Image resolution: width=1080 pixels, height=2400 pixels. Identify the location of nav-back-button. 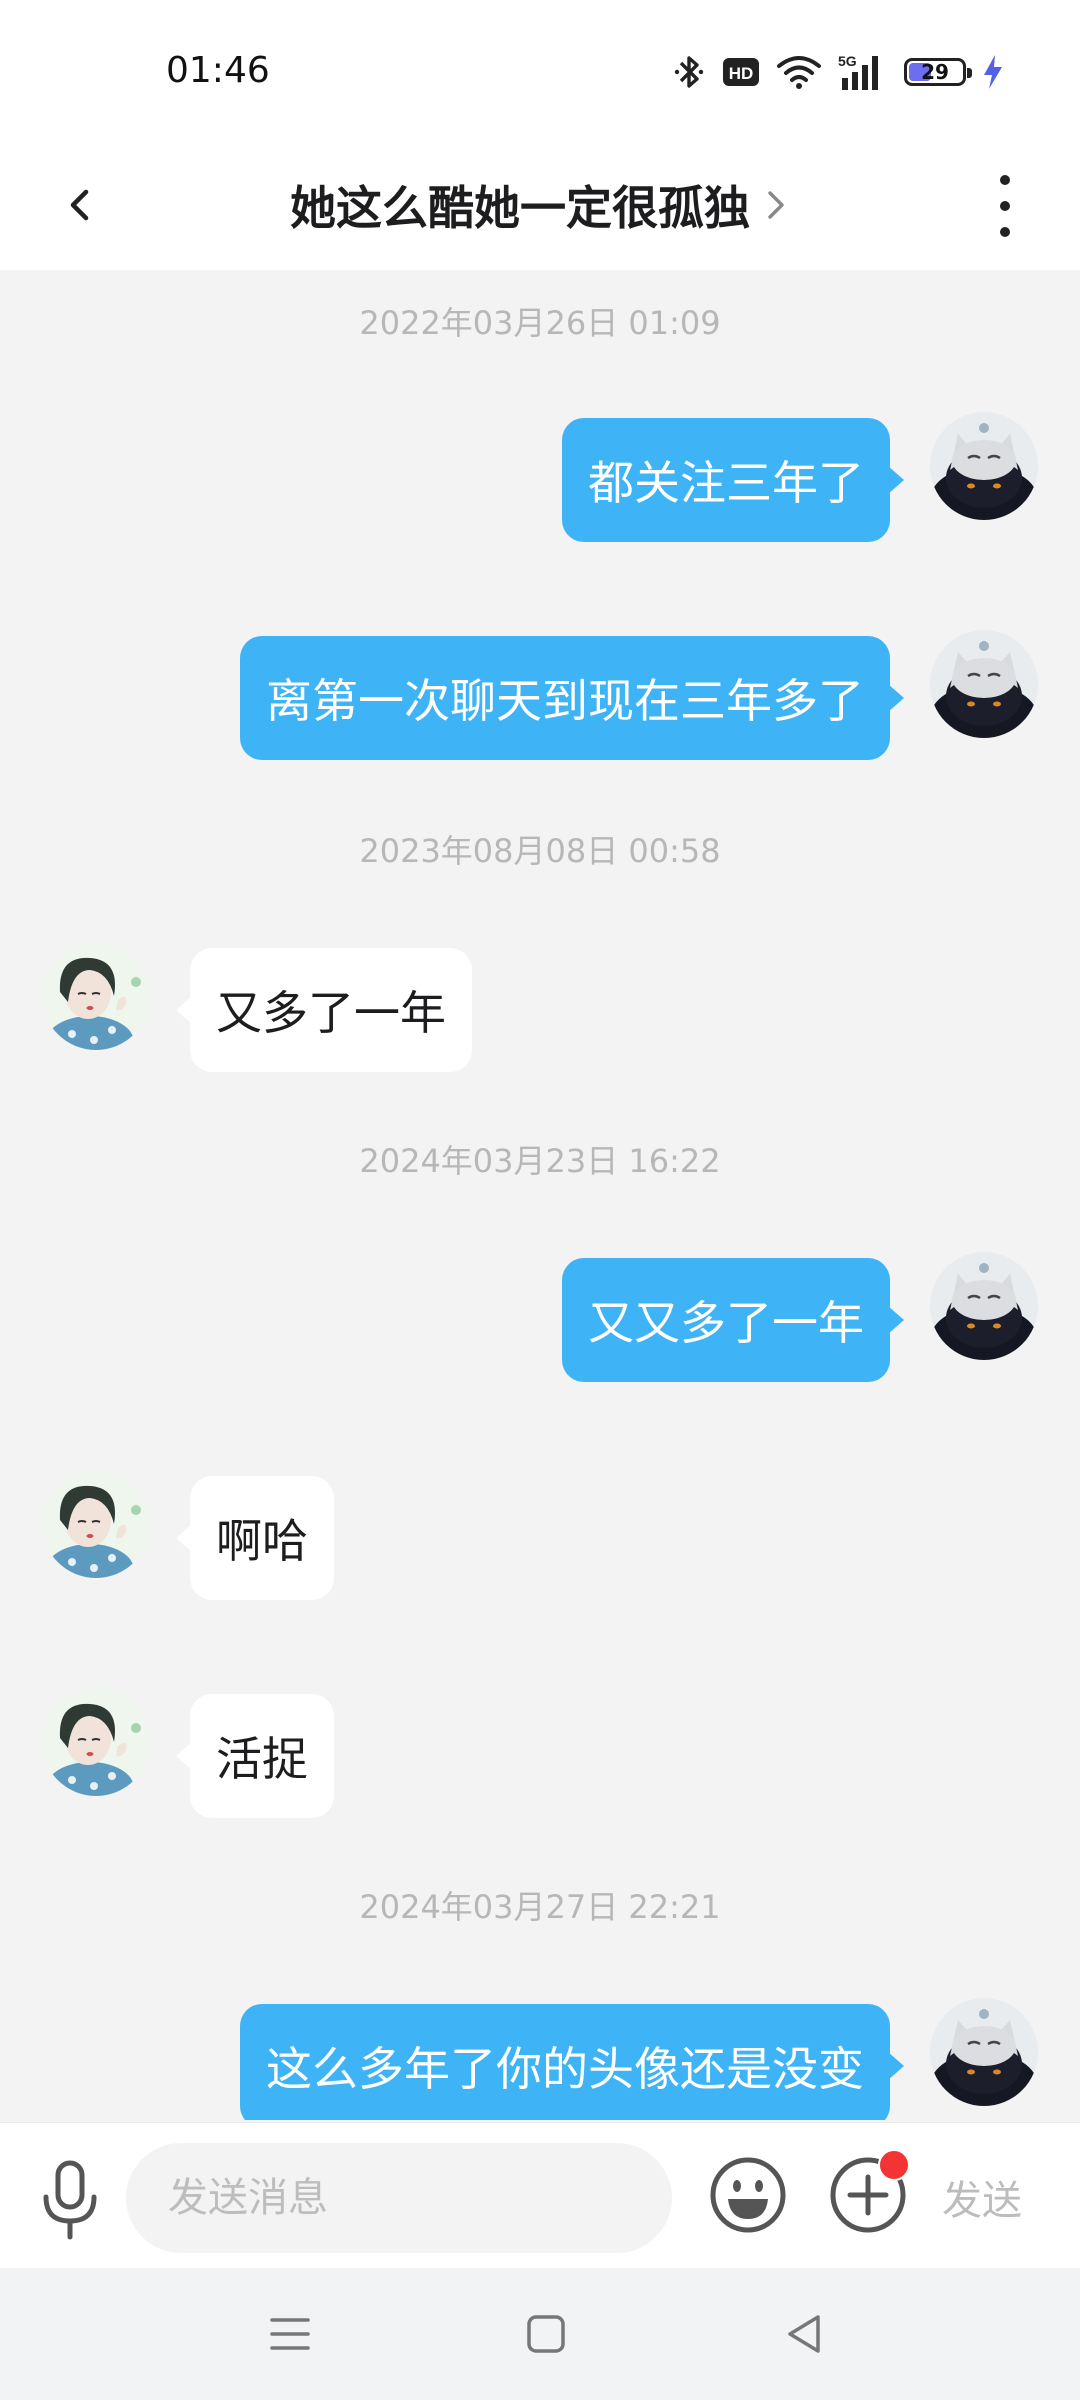
(804, 2334).